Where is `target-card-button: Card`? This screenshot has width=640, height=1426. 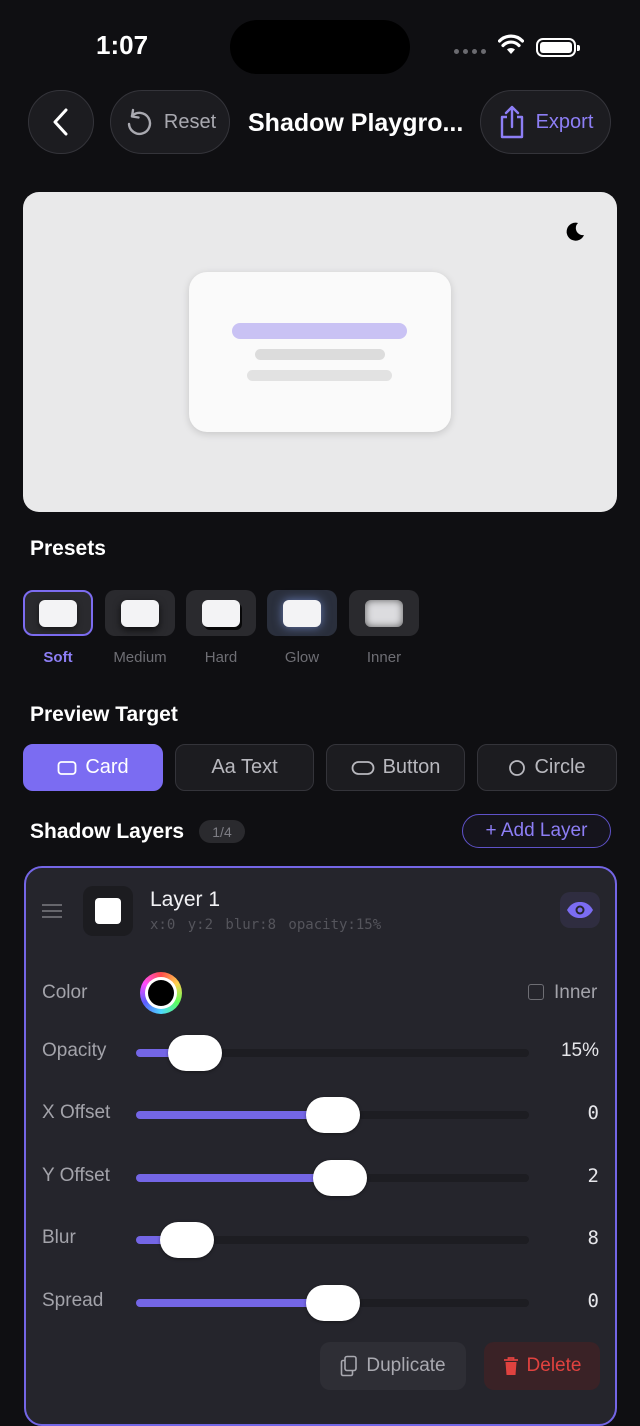 target-card-button: Card is located at coordinates (93, 767).